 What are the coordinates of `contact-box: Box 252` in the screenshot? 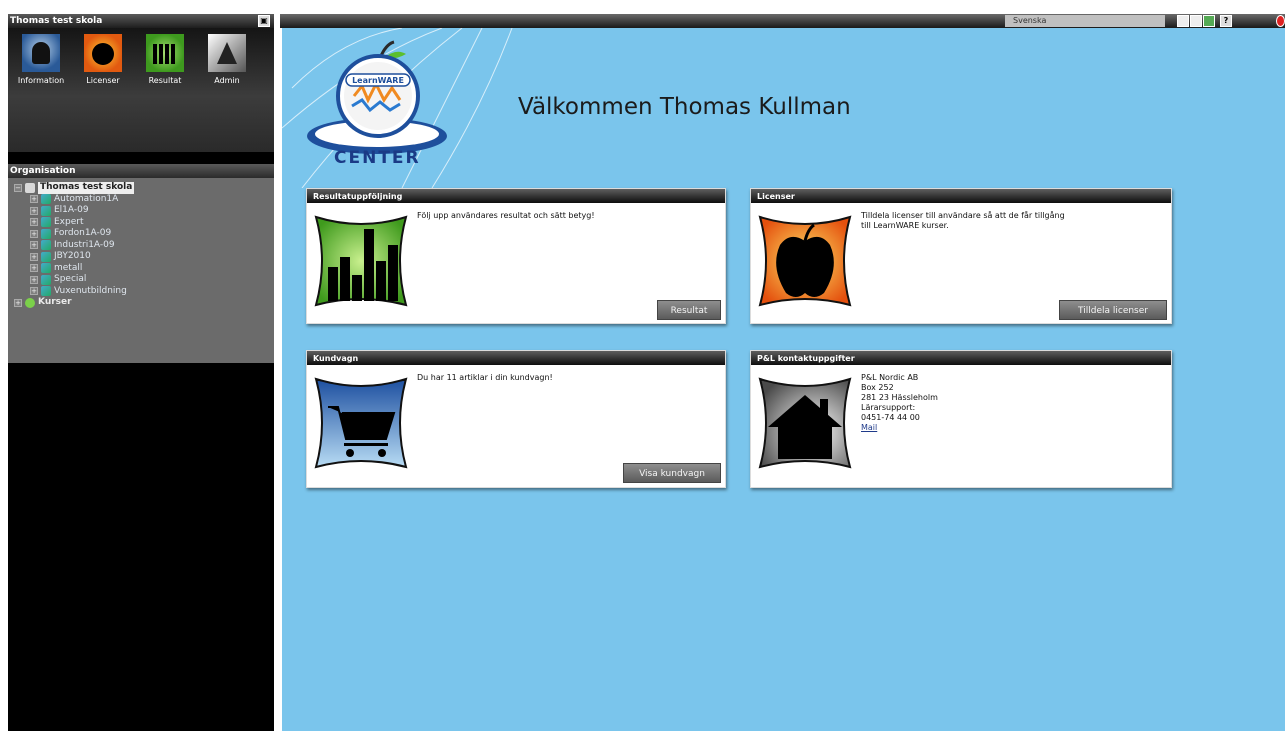 It's located at (877, 387).